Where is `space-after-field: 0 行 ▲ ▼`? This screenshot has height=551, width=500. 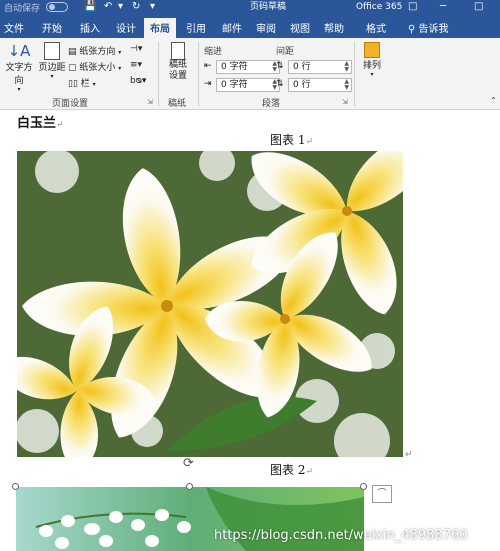
space-after-field: 0 行 ▲ ▼ is located at coordinates (320, 85).